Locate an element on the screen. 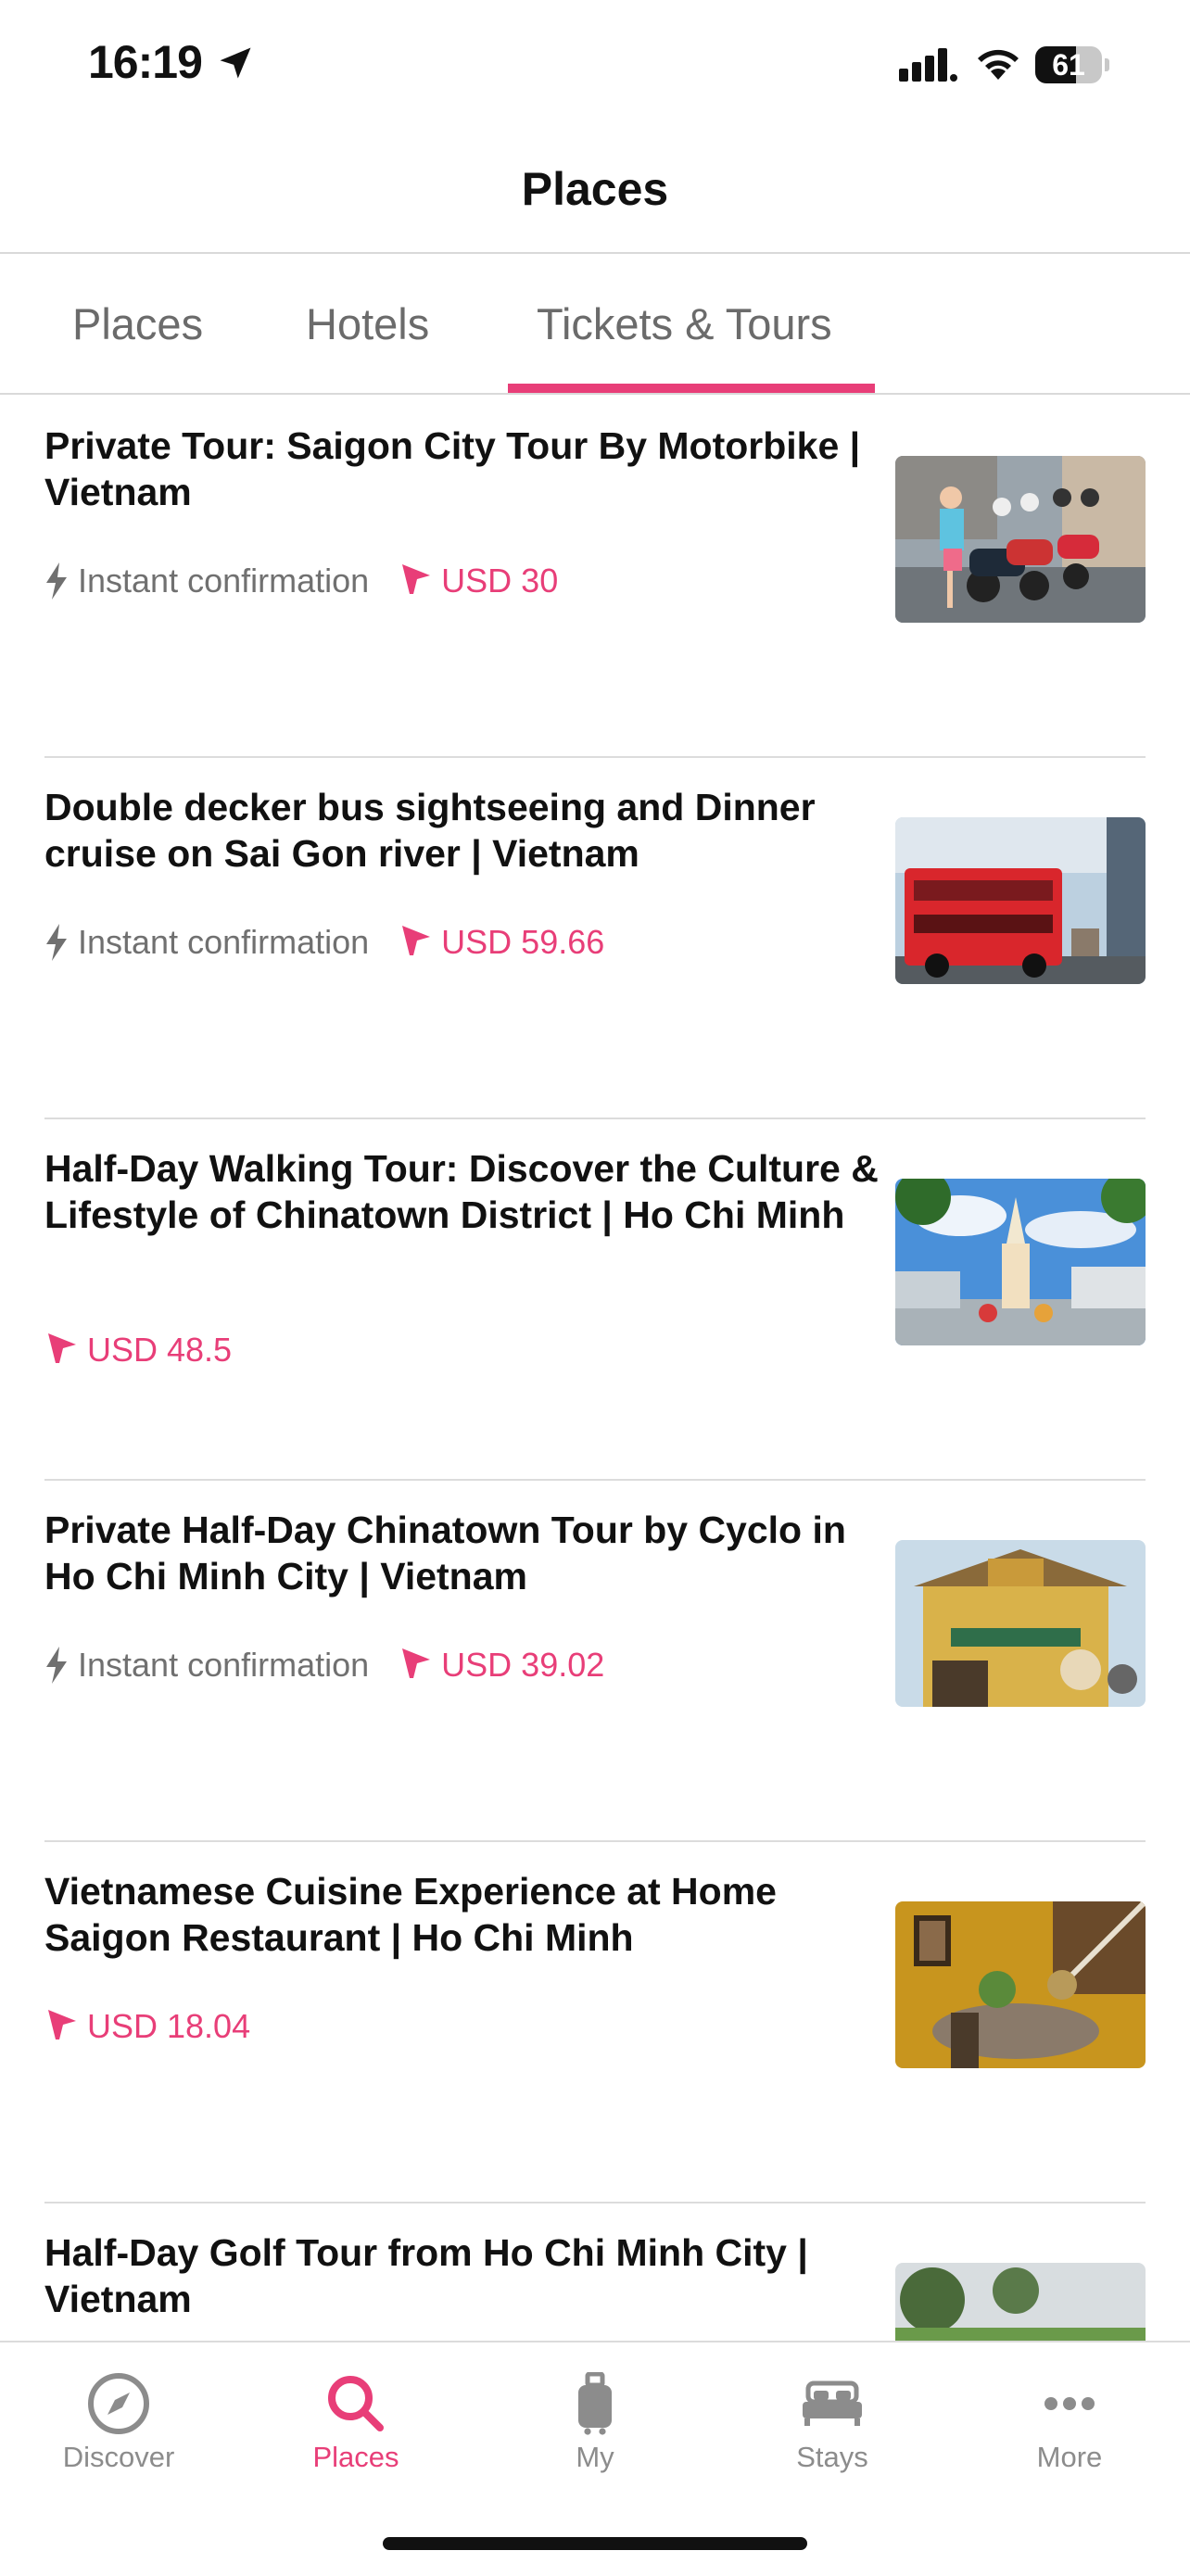 Image resolution: width=1190 pixels, height=2576 pixels. tab-places: Places is located at coordinates (137, 324).